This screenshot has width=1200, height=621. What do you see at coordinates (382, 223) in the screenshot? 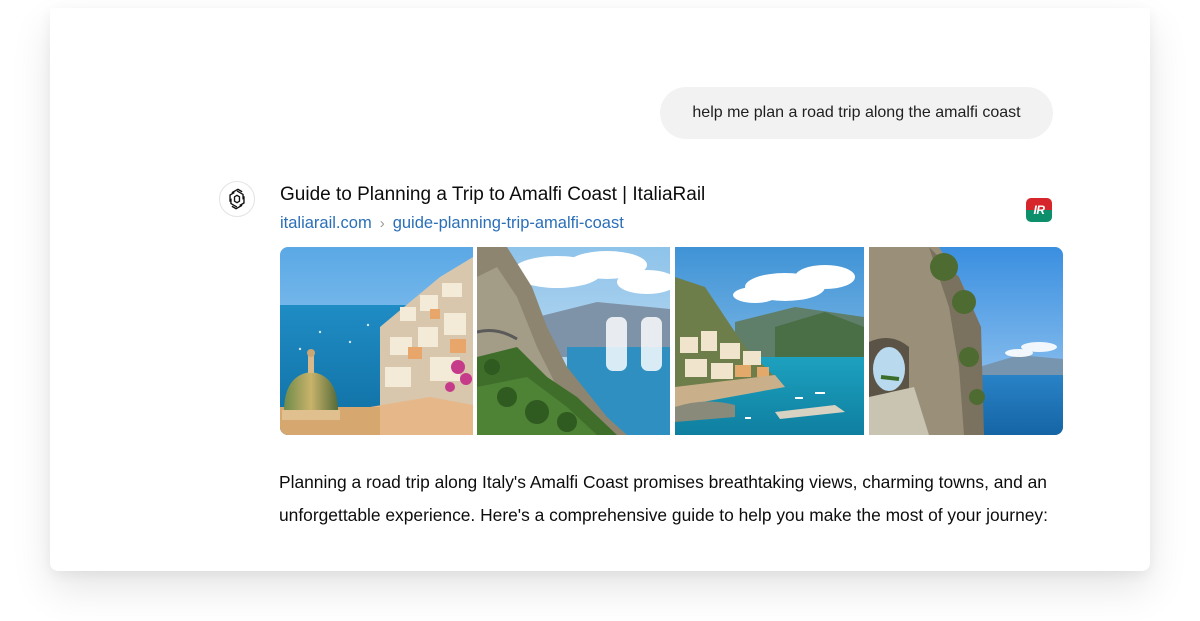
I see `chevron-right-icon: ›` at bounding box center [382, 223].